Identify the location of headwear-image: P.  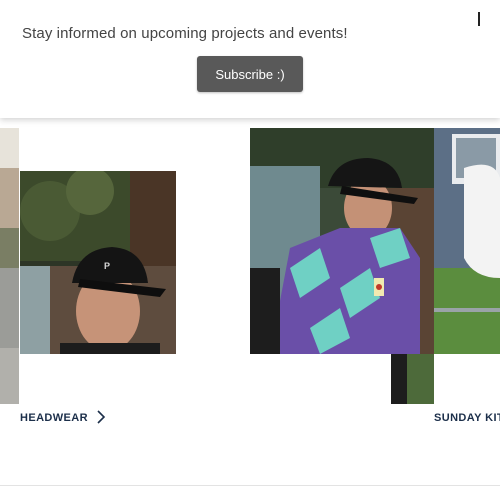
(98, 262).